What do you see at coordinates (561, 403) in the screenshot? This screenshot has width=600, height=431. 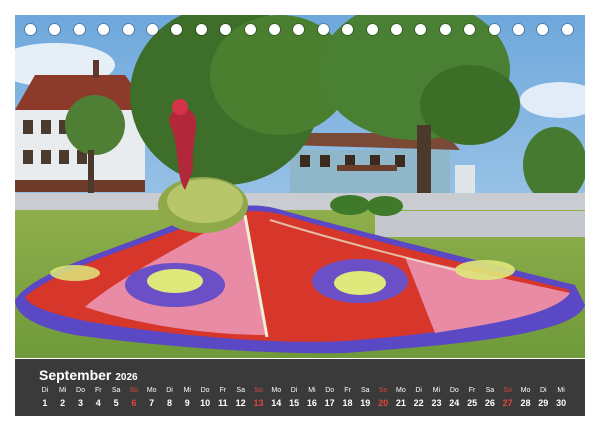 I see `day-number: 30` at bounding box center [561, 403].